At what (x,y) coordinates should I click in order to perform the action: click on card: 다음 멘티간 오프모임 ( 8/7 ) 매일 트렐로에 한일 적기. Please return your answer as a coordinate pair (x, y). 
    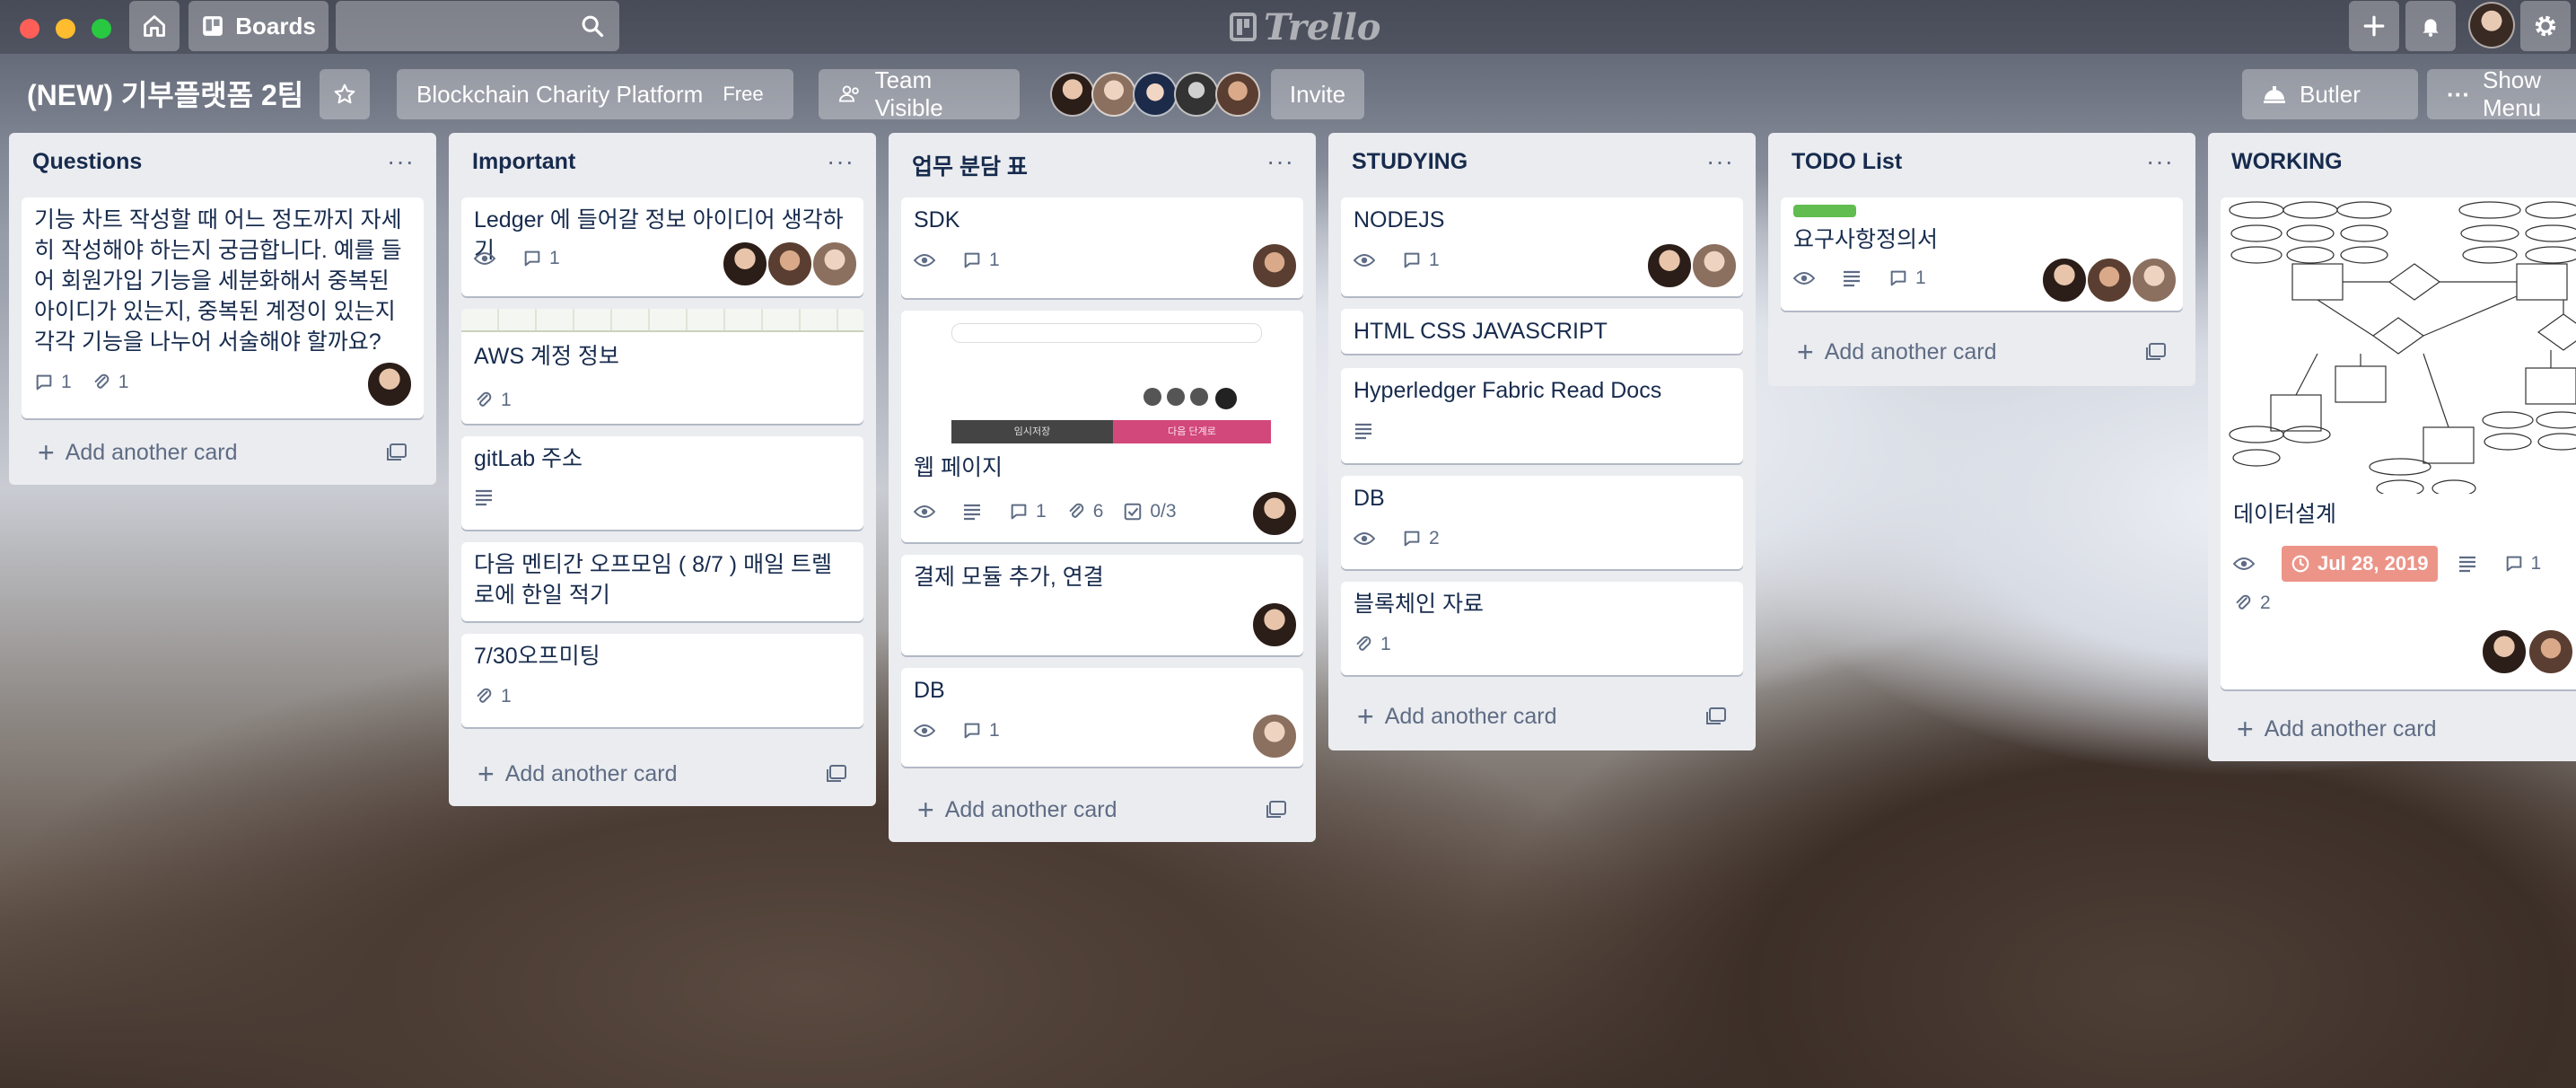
    Looking at the image, I should click on (662, 581).